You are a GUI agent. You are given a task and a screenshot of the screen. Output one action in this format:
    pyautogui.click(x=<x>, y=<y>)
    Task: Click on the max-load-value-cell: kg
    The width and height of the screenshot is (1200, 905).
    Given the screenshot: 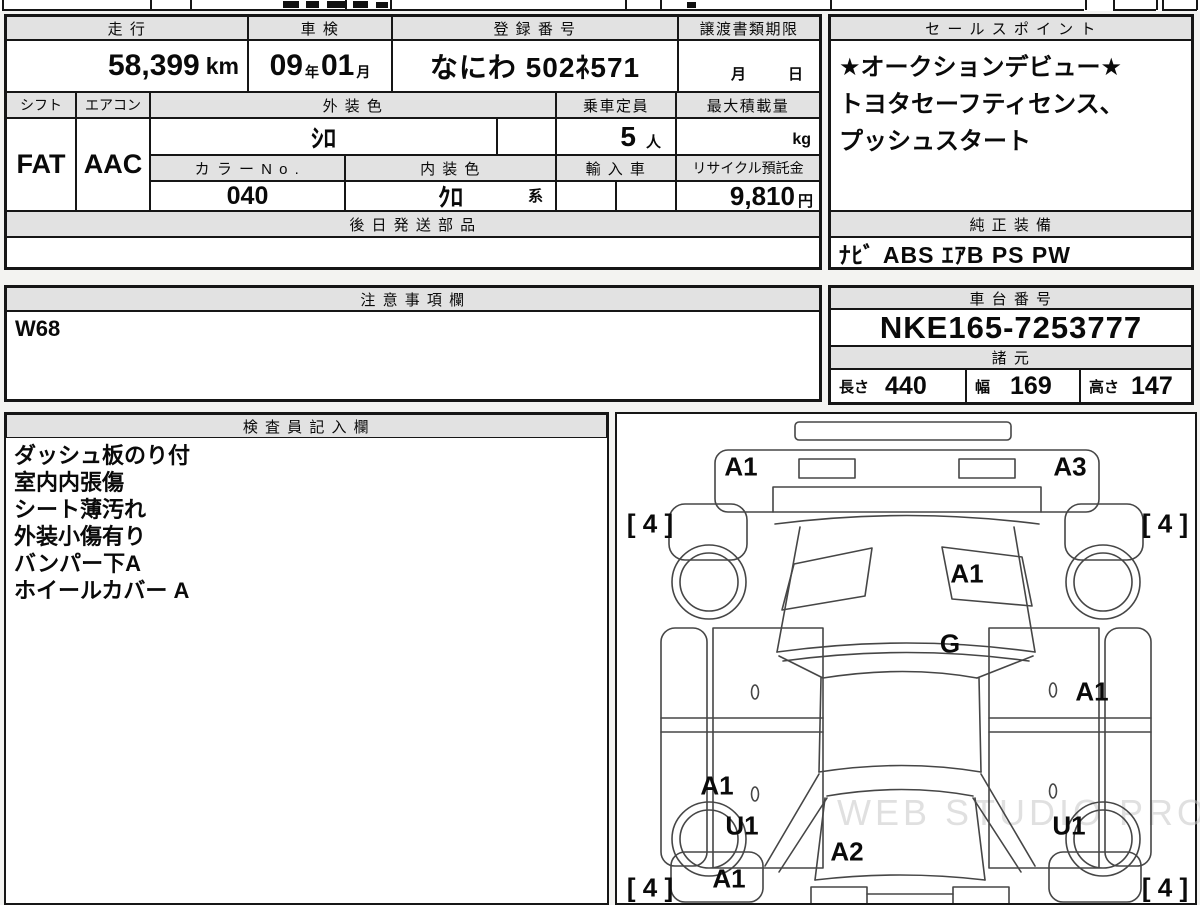 What is the action you would take?
    pyautogui.click(x=748, y=136)
    